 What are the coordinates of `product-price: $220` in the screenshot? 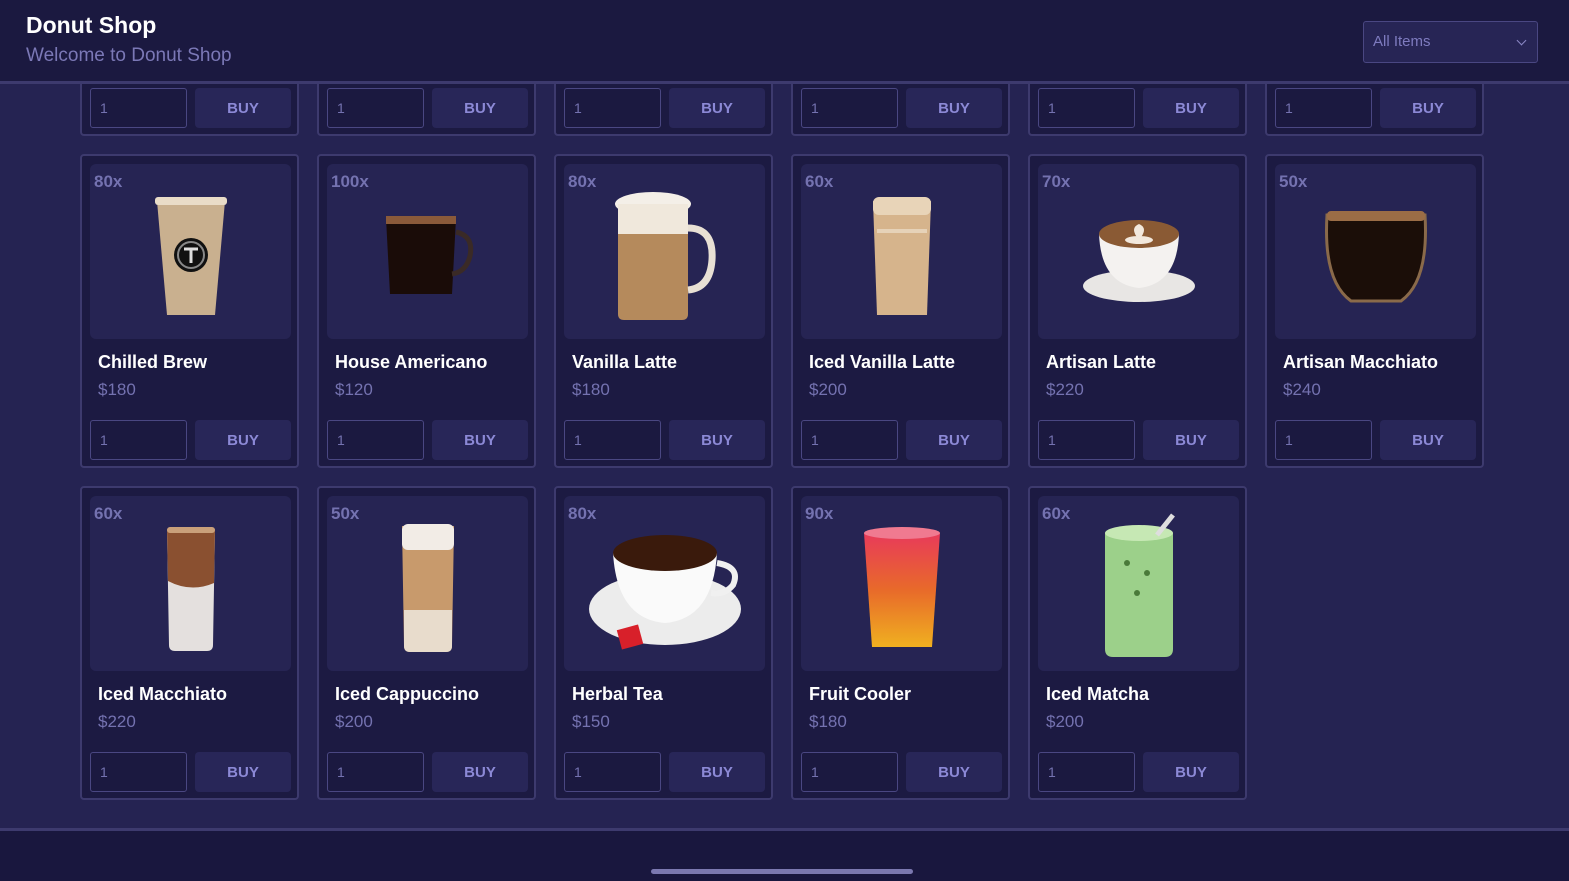 It's located at (117, 721).